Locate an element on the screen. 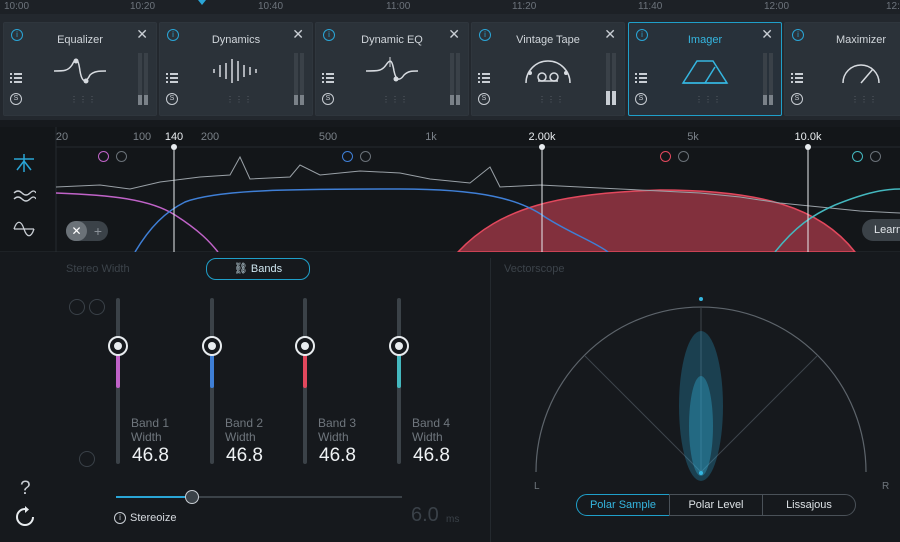 The image size is (900, 542). band2-width-slider is located at coordinates (212, 381).